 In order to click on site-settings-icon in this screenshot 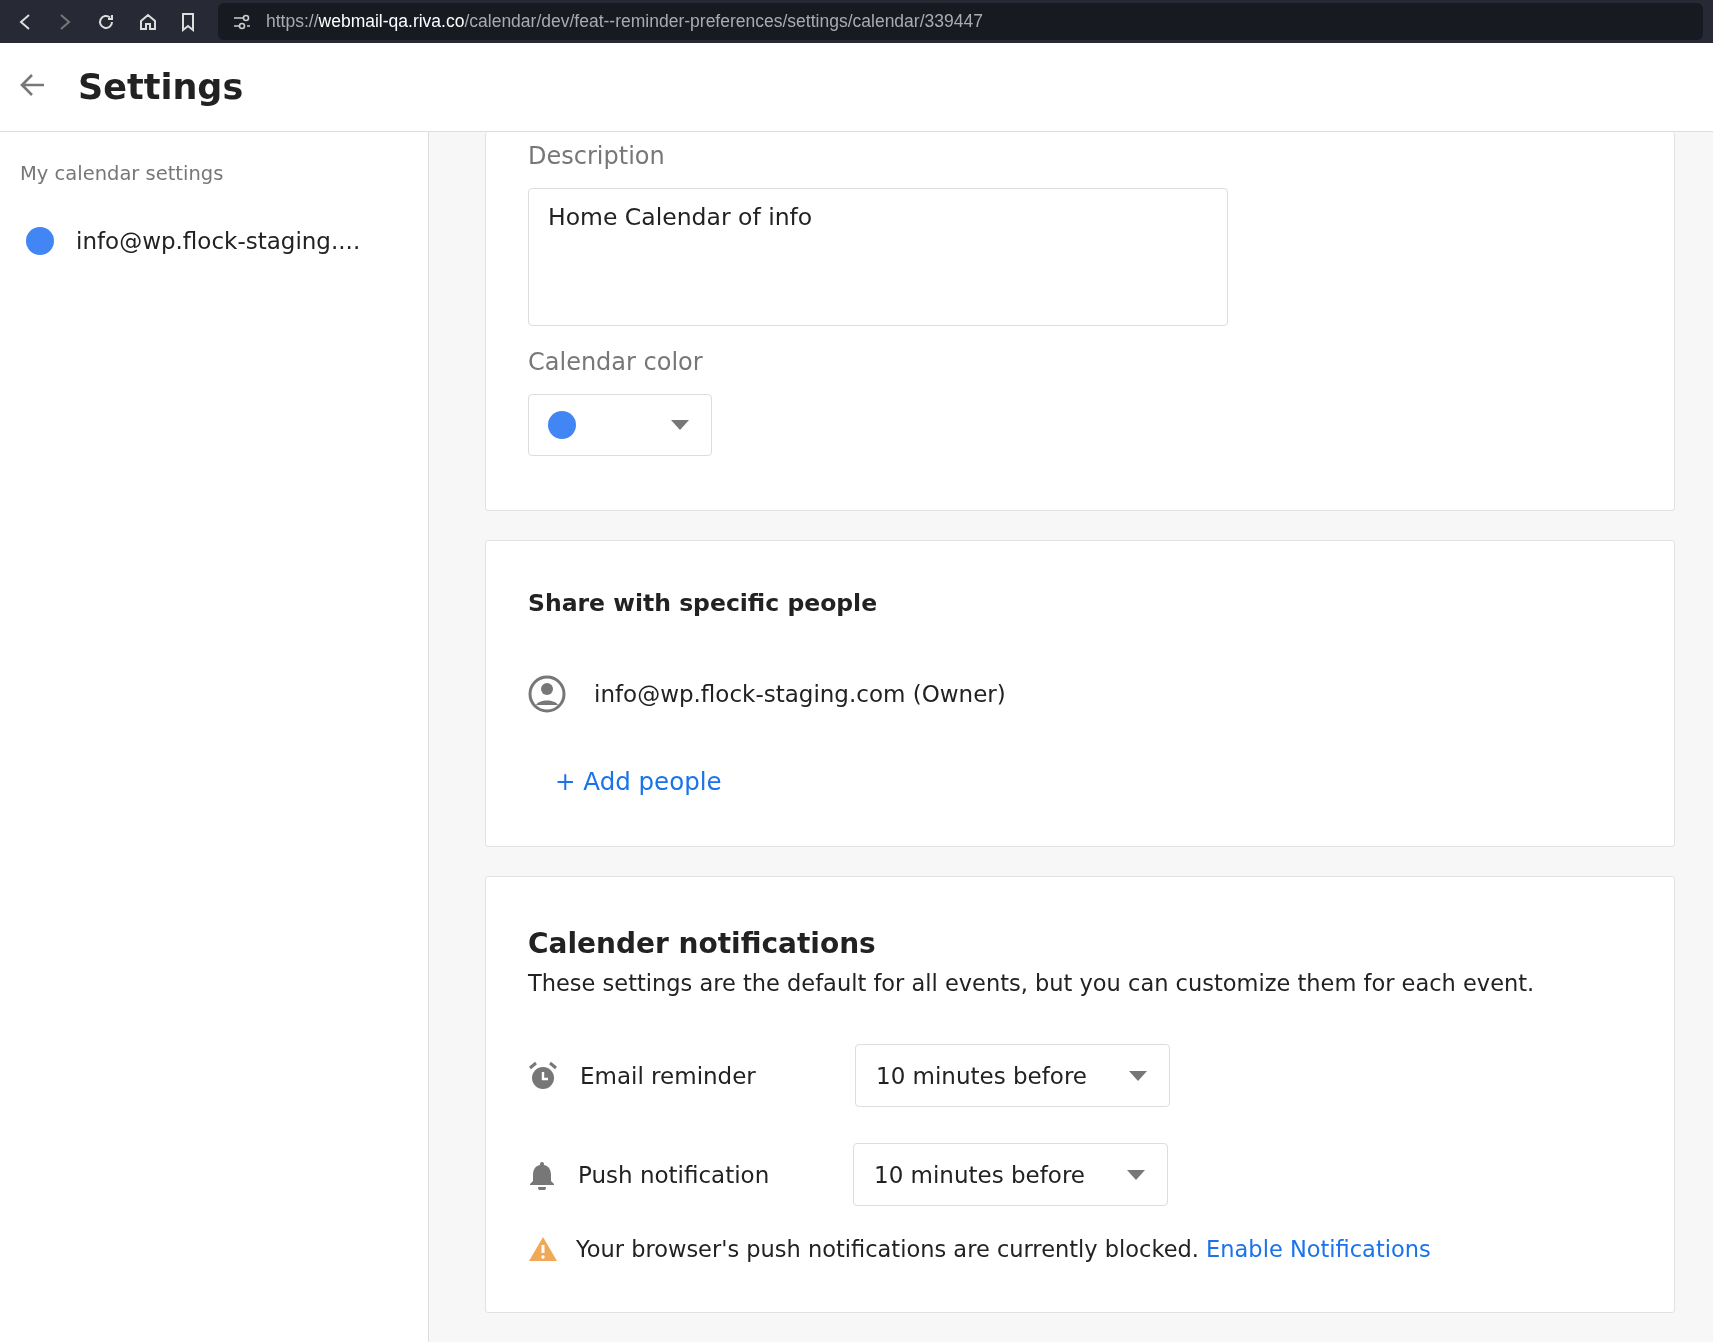, I will do `click(242, 21)`.